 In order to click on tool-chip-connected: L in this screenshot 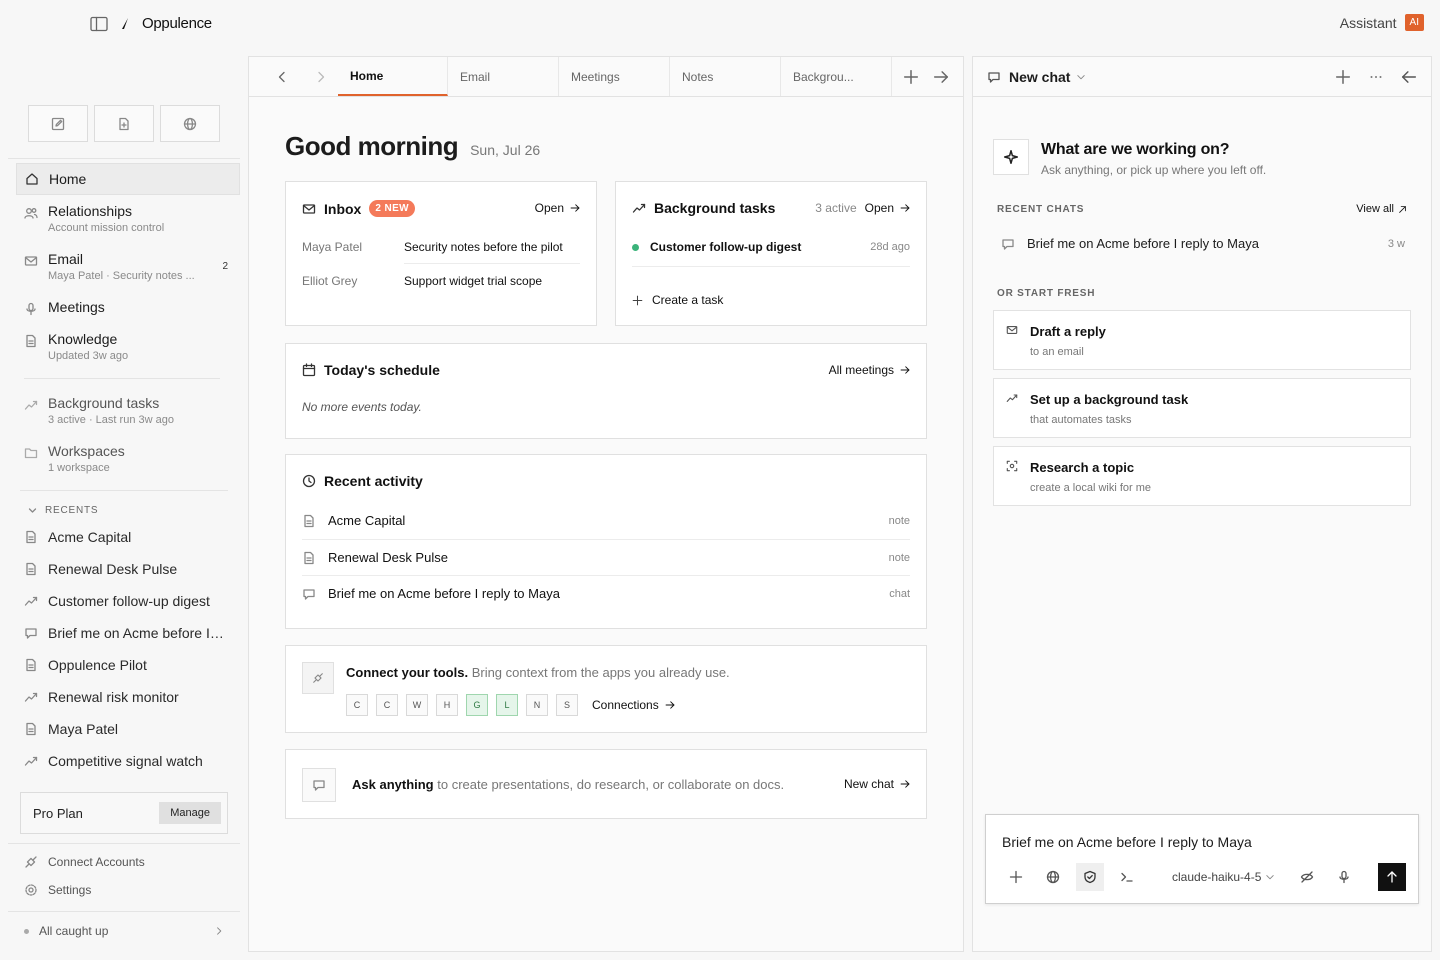, I will do `click(507, 705)`.